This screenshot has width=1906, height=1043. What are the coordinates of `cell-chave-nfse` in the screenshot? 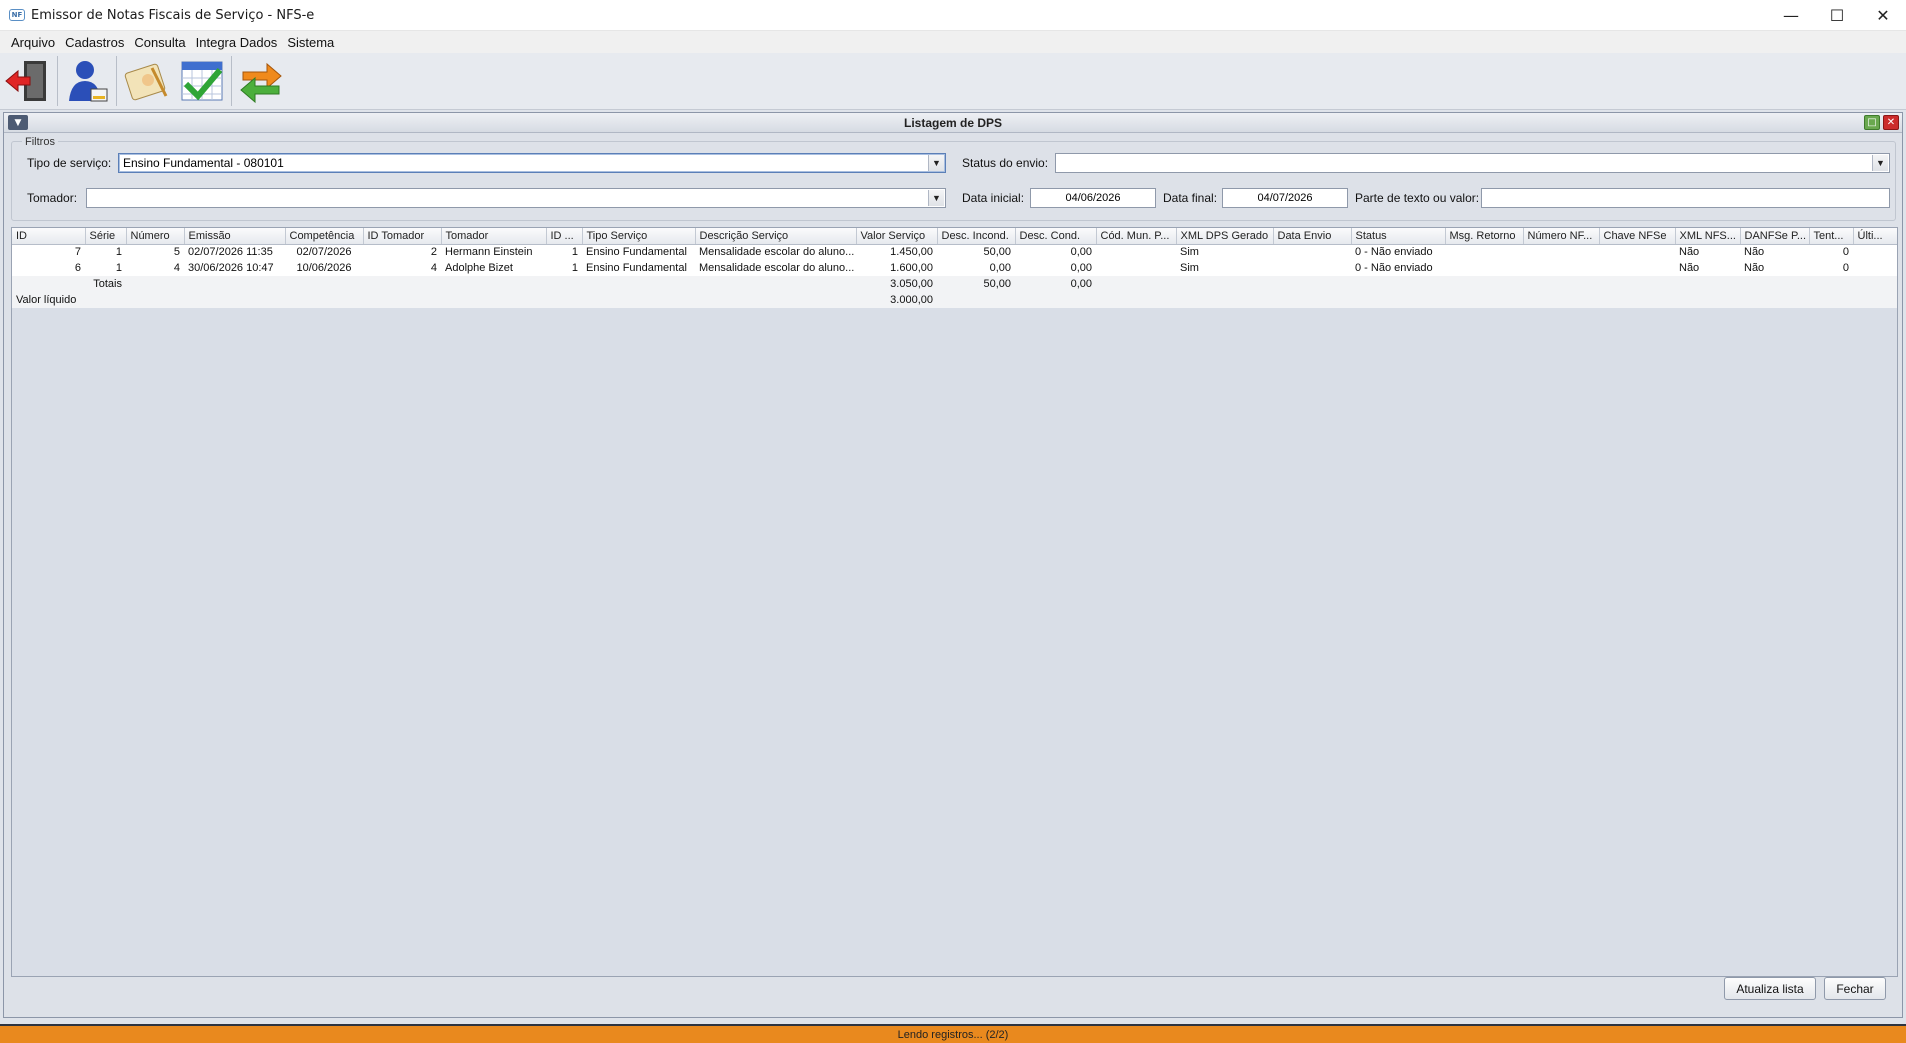 It's located at (1637, 268).